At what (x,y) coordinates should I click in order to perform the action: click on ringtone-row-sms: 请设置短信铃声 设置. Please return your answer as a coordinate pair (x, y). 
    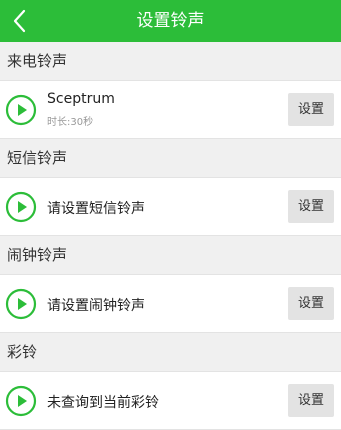
    Looking at the image, I should click on (170, 206).